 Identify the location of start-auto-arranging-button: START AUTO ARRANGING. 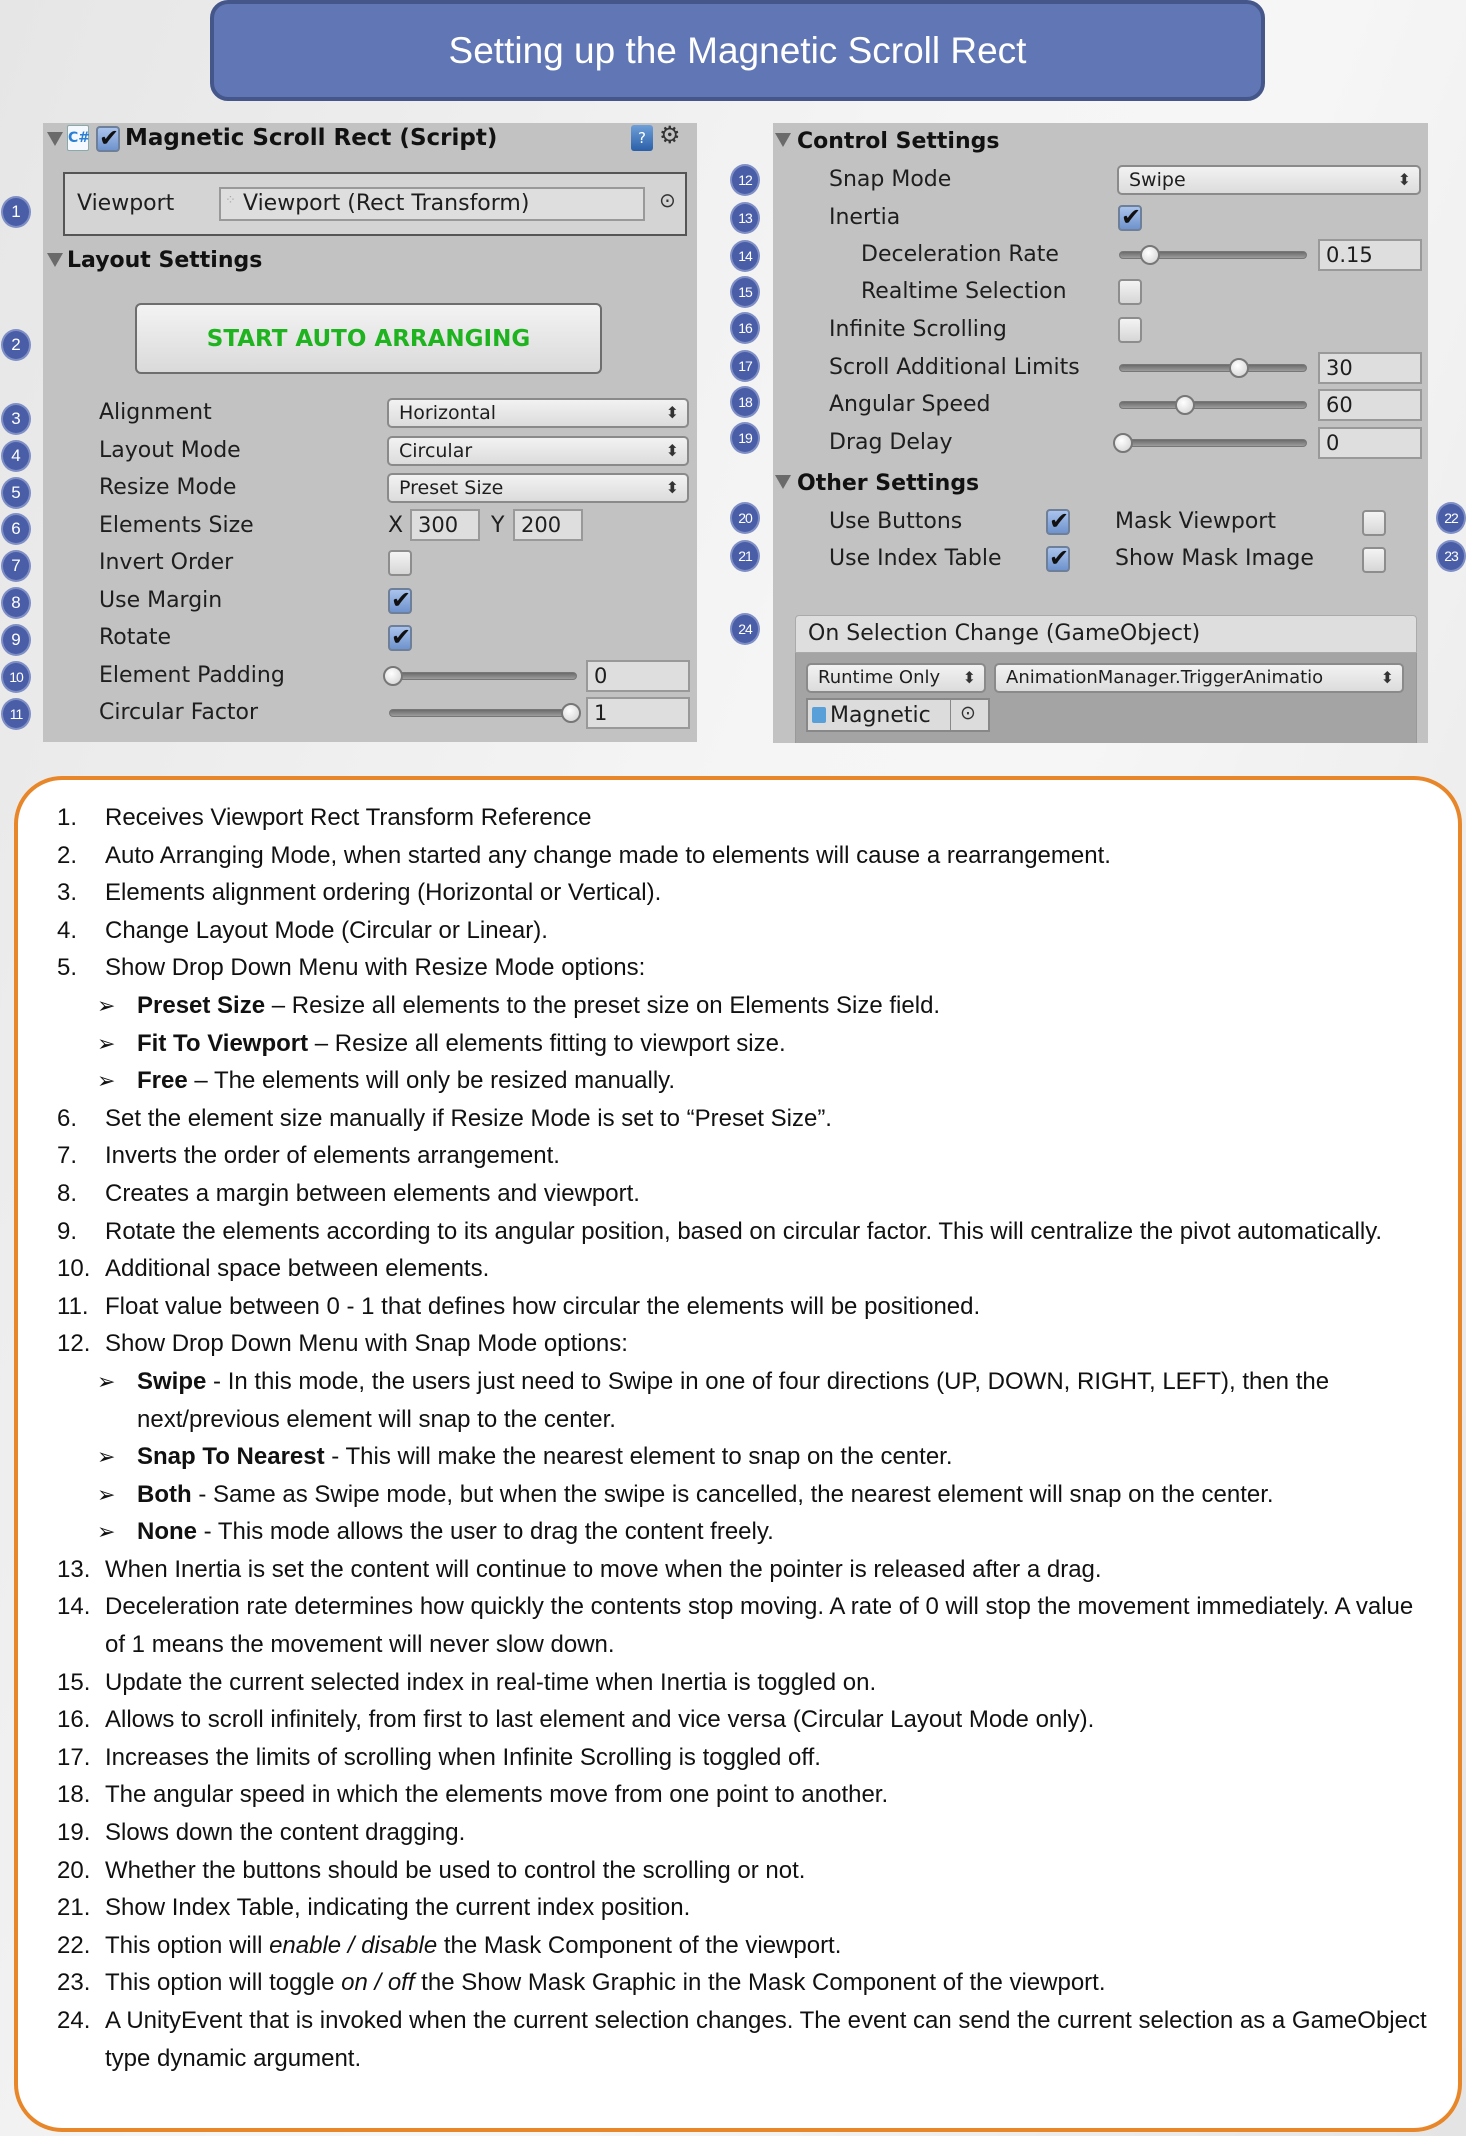
(368, 338).